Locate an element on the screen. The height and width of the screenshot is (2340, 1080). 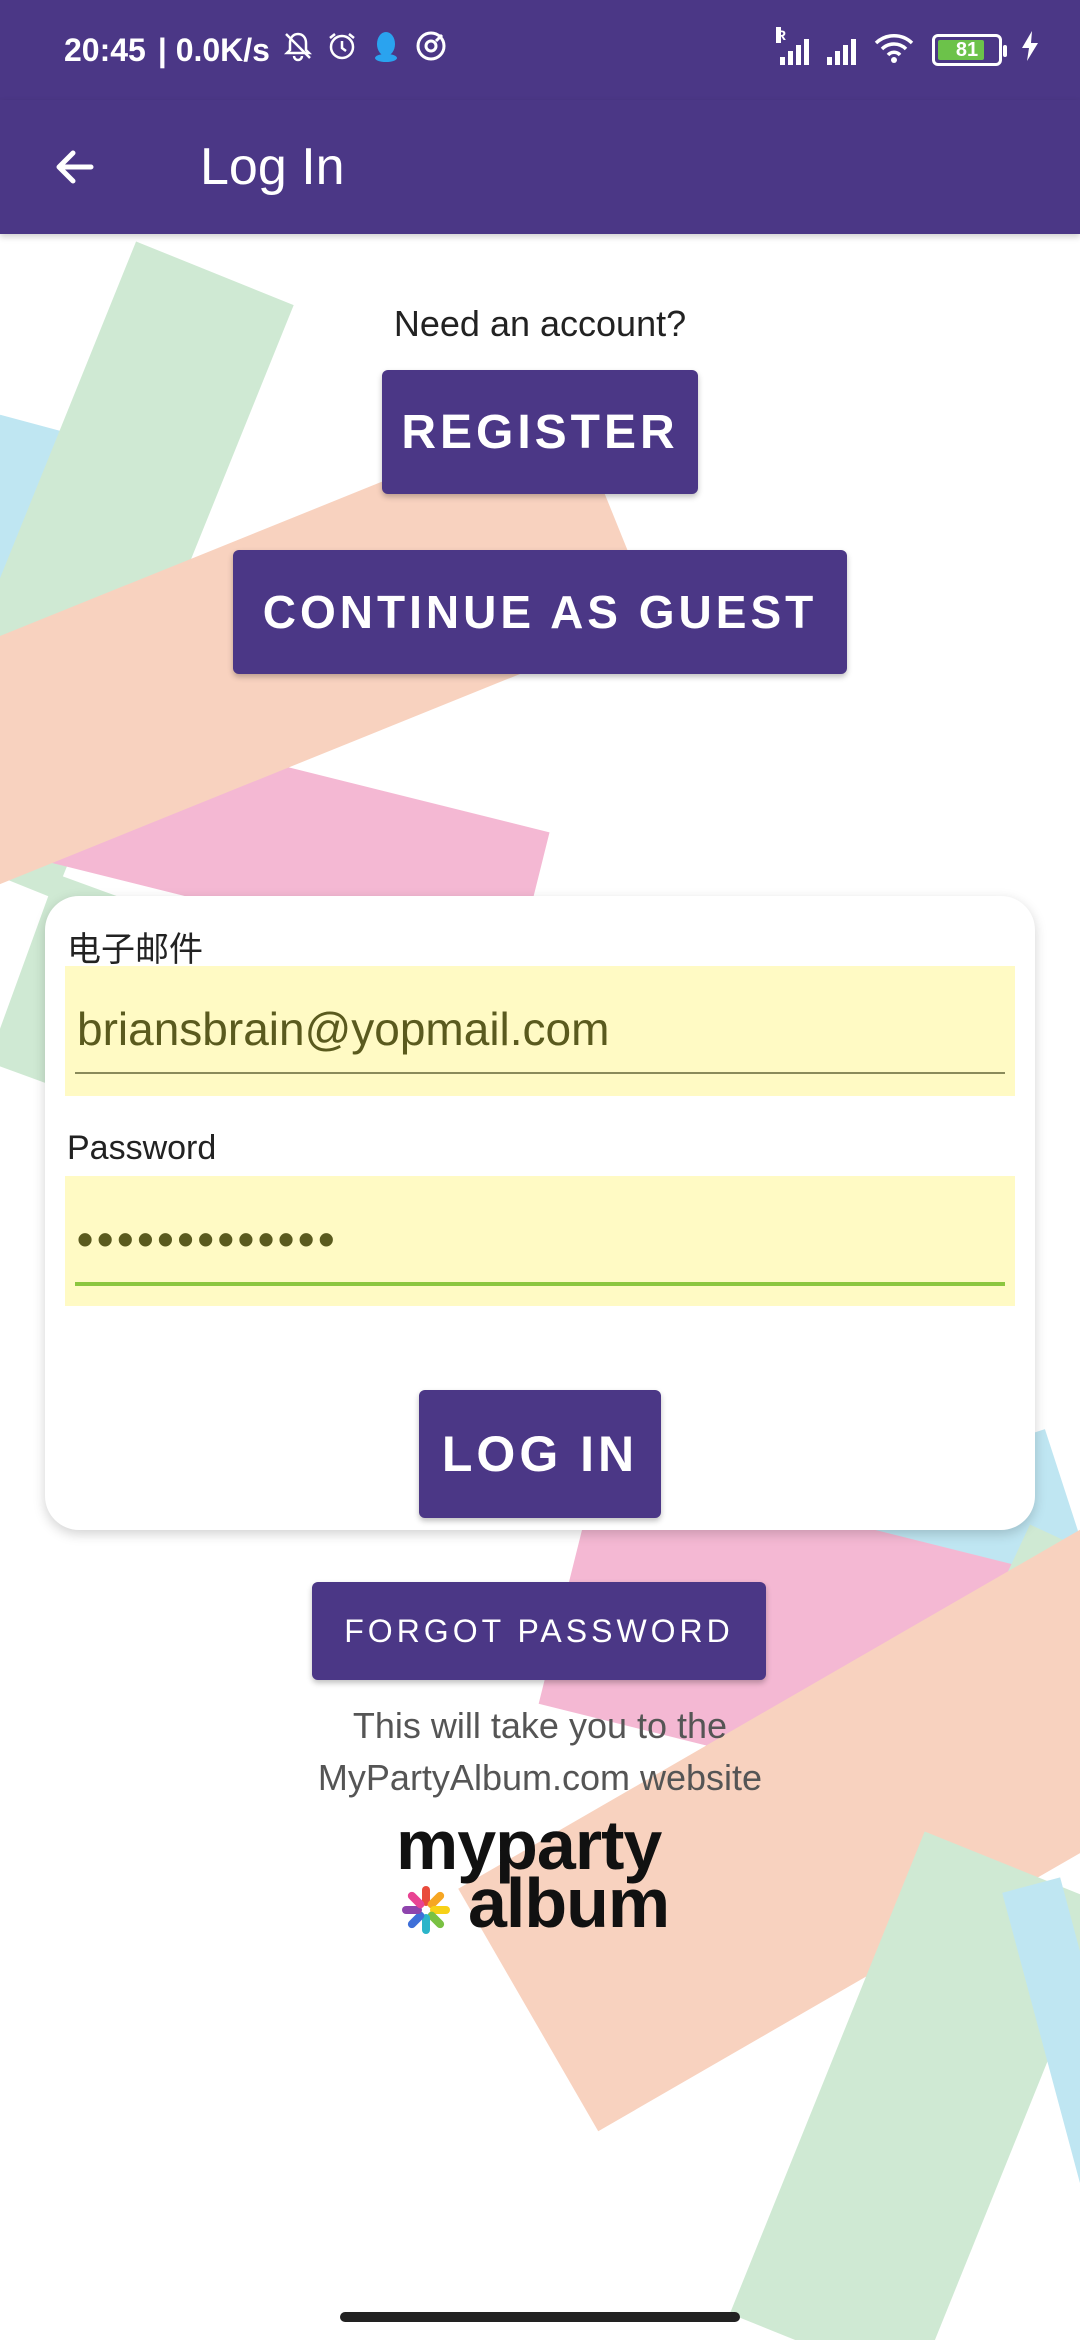
email-underline is located at coordinates (540, 1073).